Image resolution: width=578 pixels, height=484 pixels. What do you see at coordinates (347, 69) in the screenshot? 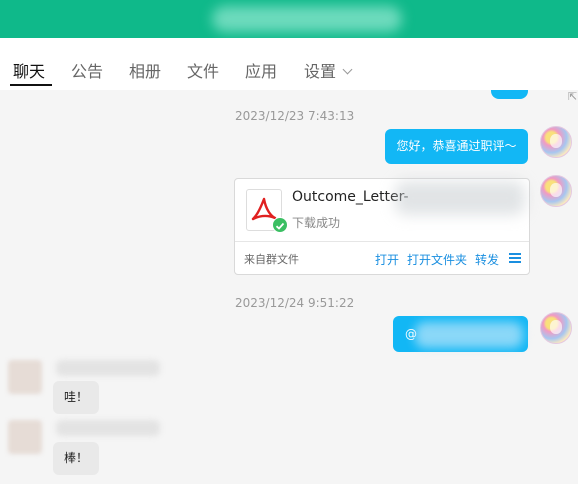
I see `chevron-down-icon` at bounding box center [347, 69].